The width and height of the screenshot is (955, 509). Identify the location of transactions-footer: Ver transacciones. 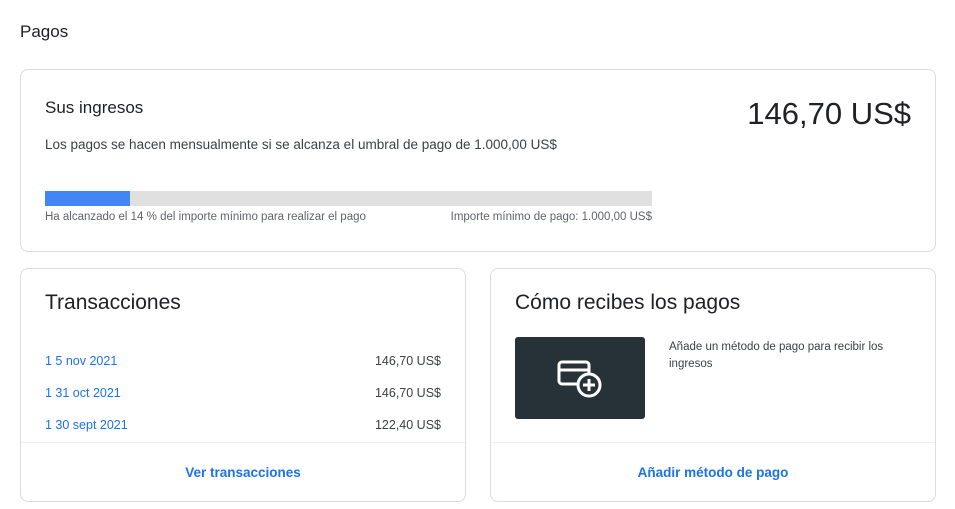
(243, 471).